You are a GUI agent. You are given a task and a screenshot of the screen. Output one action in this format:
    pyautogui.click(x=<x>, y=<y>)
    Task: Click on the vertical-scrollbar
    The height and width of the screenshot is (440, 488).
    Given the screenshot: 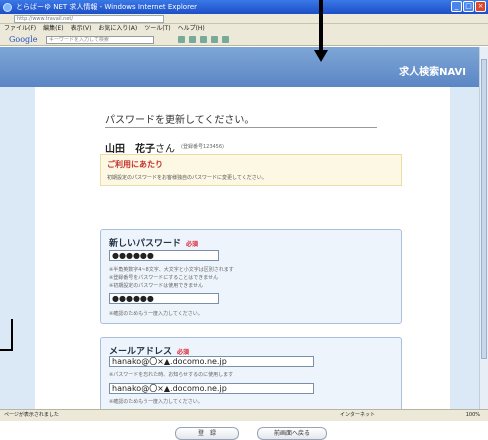 What is the action you would take?
    pyautogui.click(x=483, y=228)
    